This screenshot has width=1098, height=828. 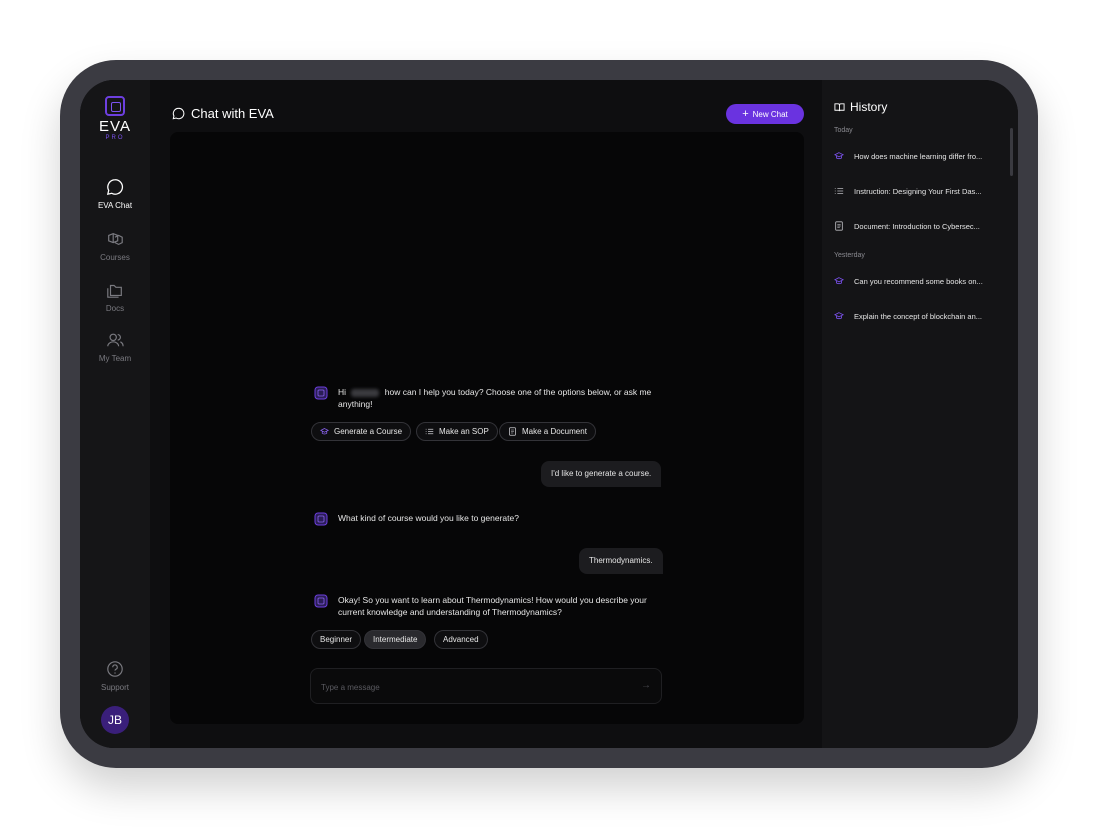 What do you see at coordinates (646, 685) in the screenshot?
I see `send-arrow-icon: →` at bounding box center [646, 685].